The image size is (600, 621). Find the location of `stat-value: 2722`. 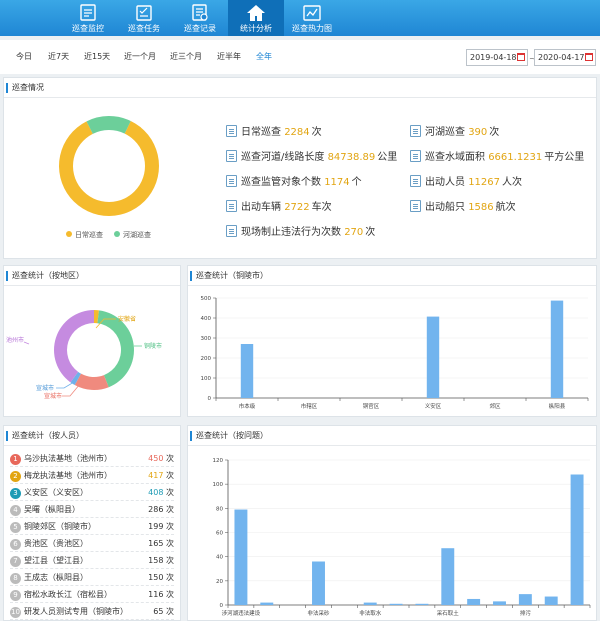

stat-value: 2722 is located at coordinates (297, 207).